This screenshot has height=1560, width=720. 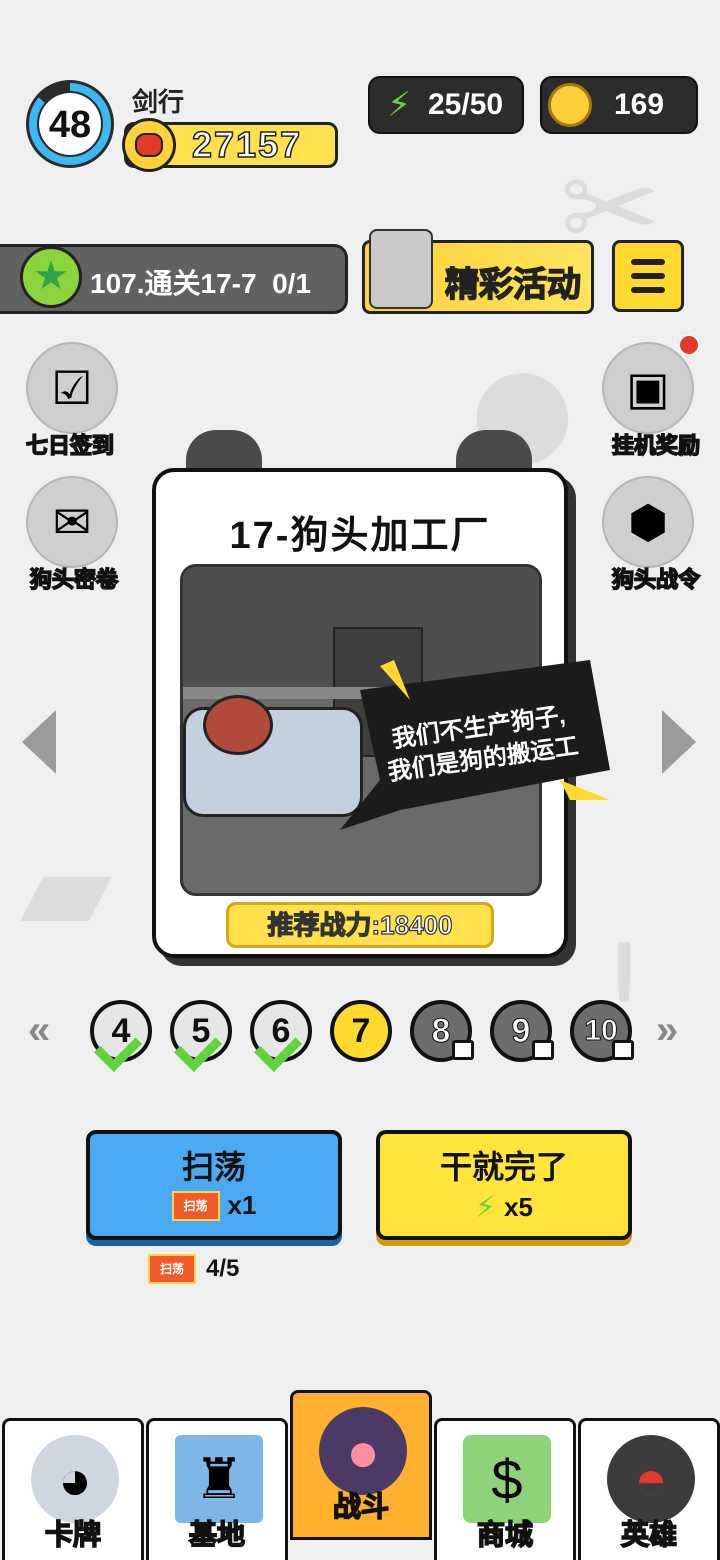 What do you see at coordinates (360, 536) in the screenshot?
I see `stage-title: 17-狗头加工厂` at bounding box center [360, 536].